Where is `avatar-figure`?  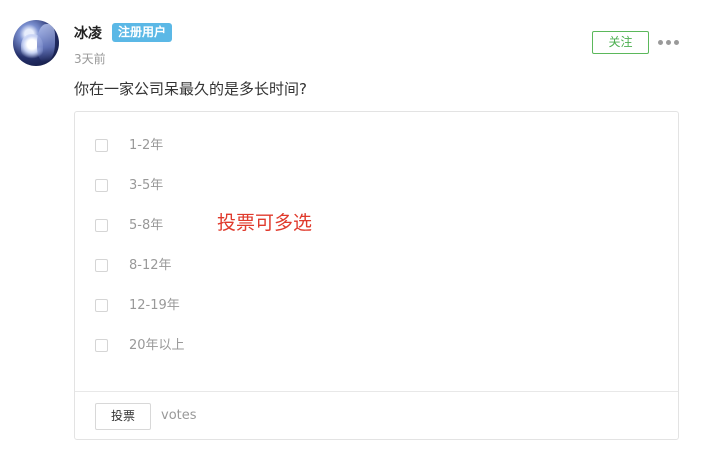 avatar-figure is located at coordinates (46, 43).